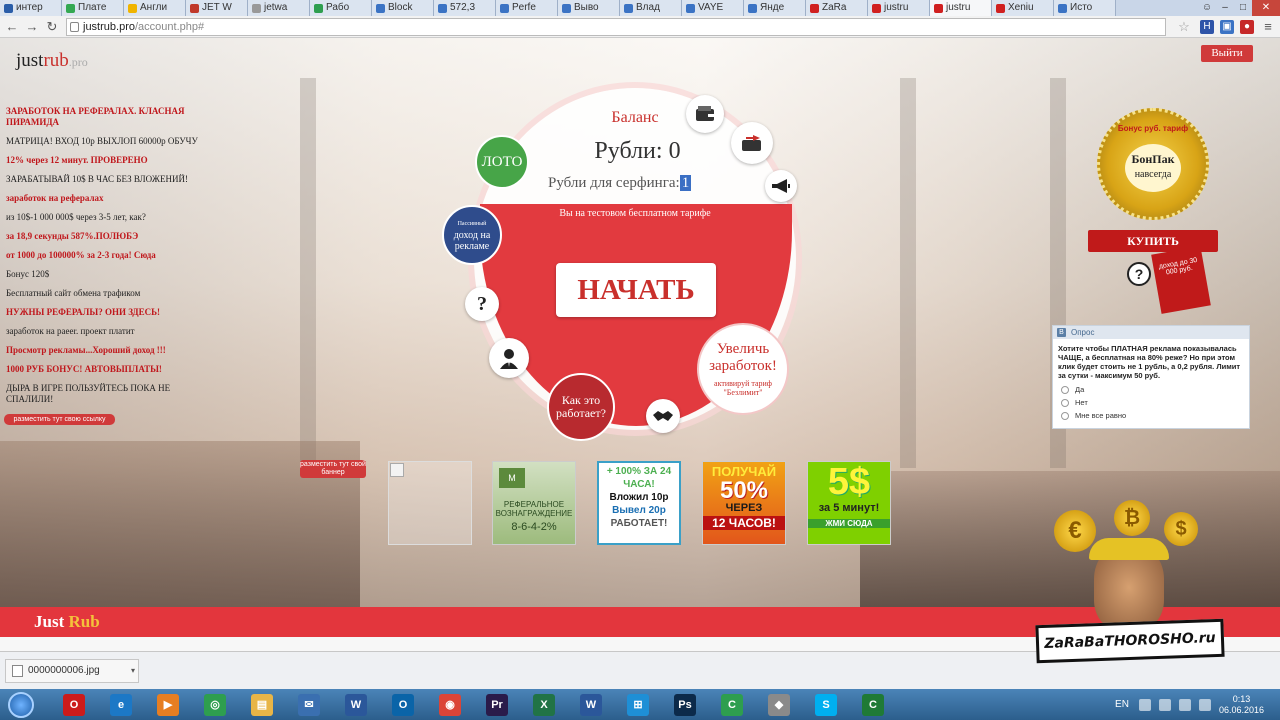 This screenshot has width=1280, height=720. I want to click on banner-empty, so click(430, 503).